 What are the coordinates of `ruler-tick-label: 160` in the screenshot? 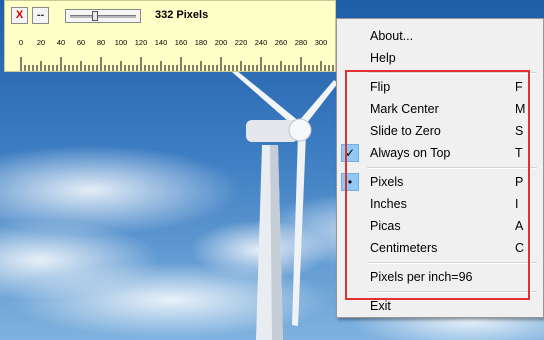 It's located at (181, 42).